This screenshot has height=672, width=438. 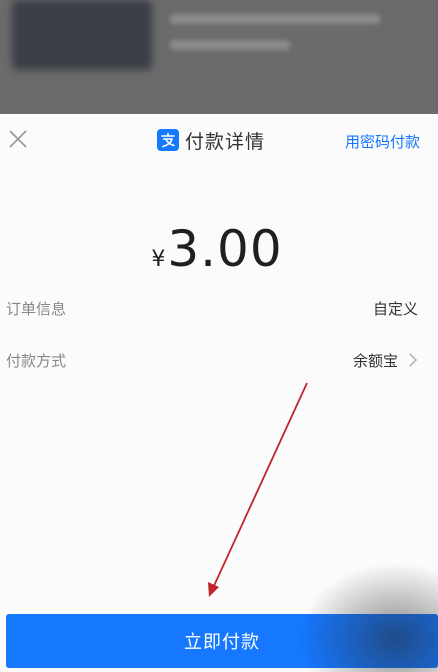 What do you see at coordinates (413, 360) in the screenshot?
I see `chevron-right-icon` at bounding box center [413, 360].